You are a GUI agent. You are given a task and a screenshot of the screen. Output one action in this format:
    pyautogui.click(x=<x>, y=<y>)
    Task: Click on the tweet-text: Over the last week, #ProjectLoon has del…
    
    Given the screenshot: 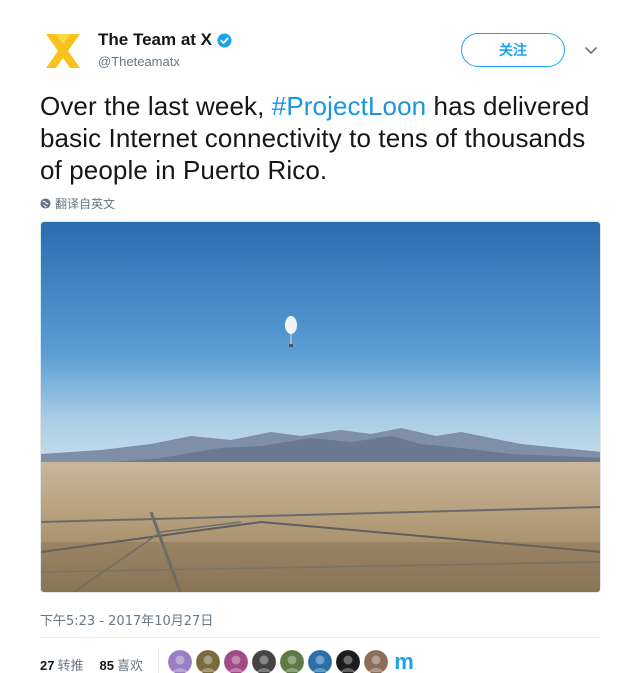 What is the action you would take?
    pyautogui.click(x=325, y=138)
    